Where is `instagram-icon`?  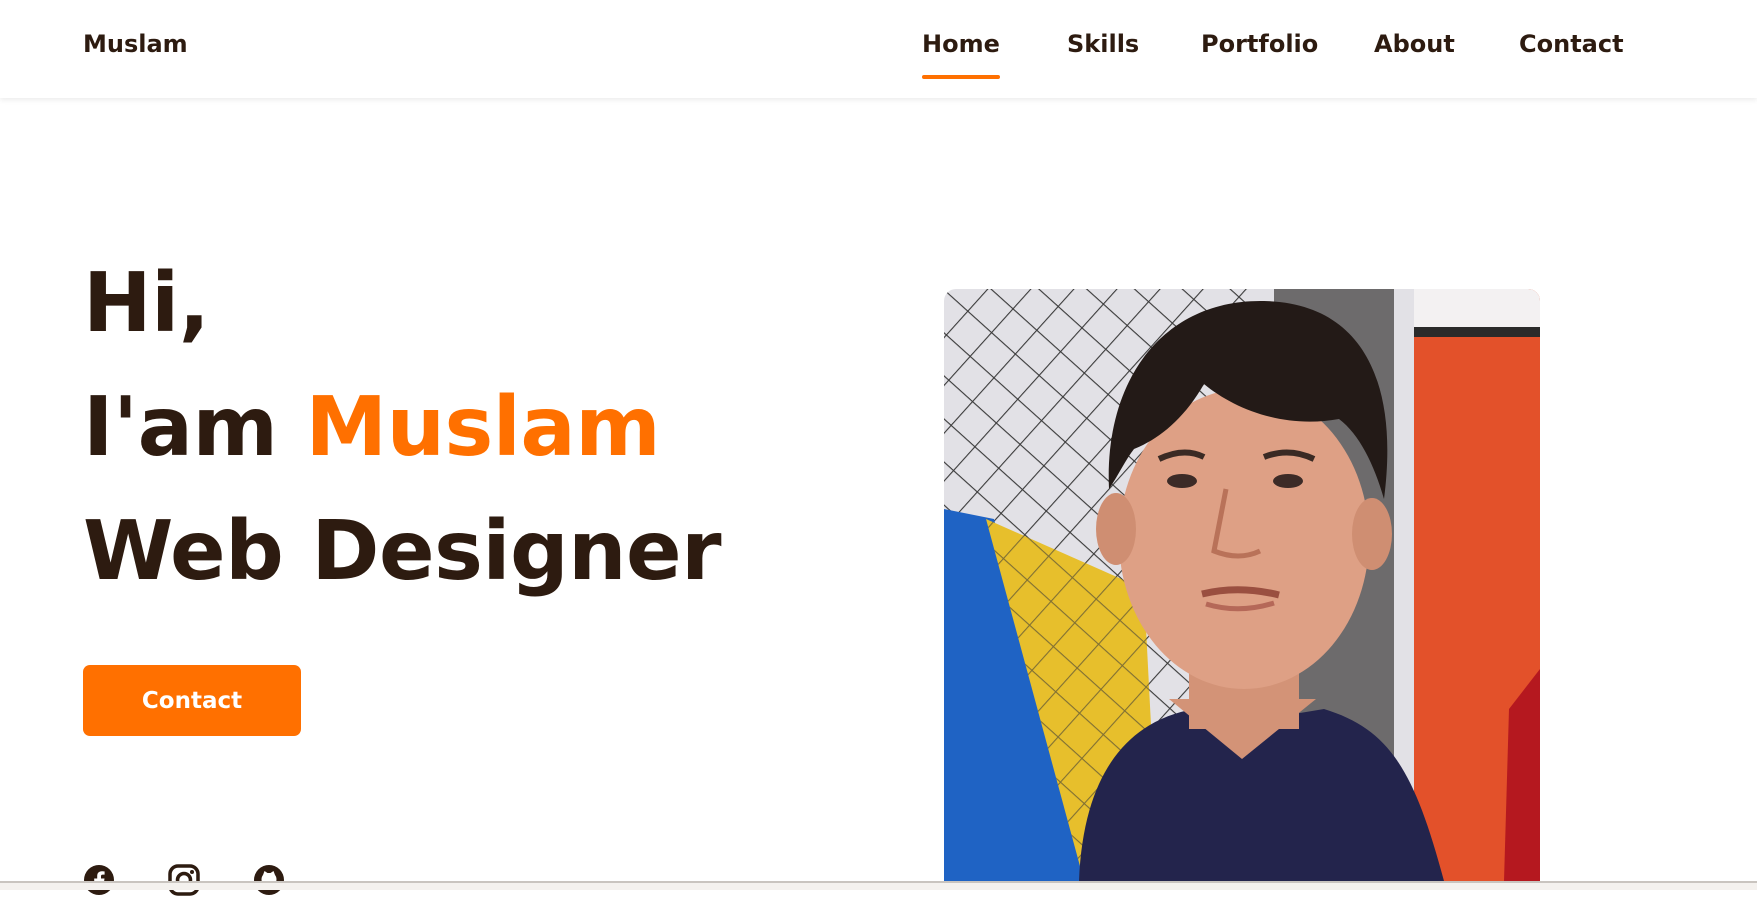 instagram-icon is located at coordinates (184, 880).